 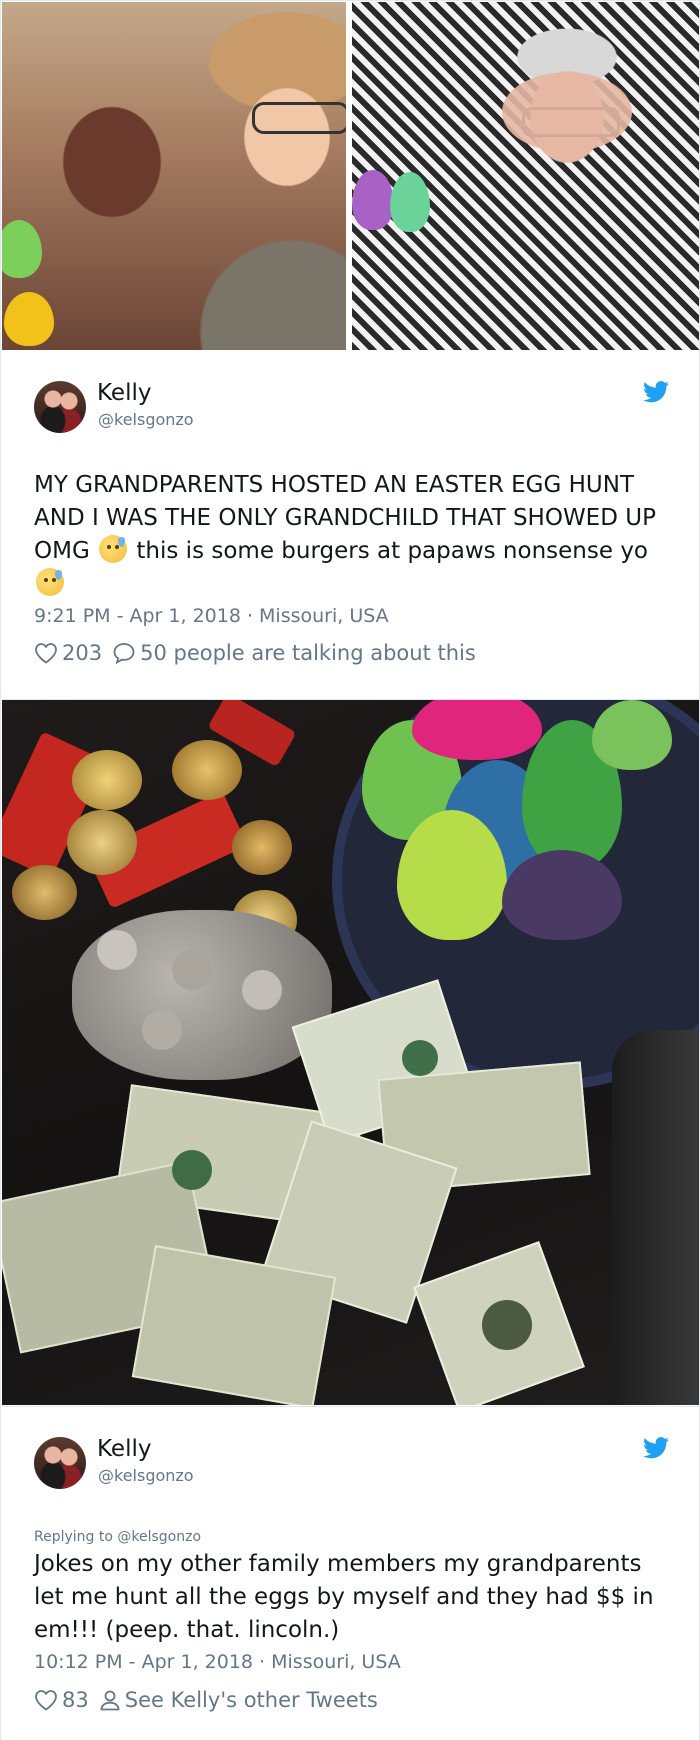 What do you see at coordinates (124, 653) in the screenshot?
I see `reply-bubble-icon` at bounding box center [124, 653].